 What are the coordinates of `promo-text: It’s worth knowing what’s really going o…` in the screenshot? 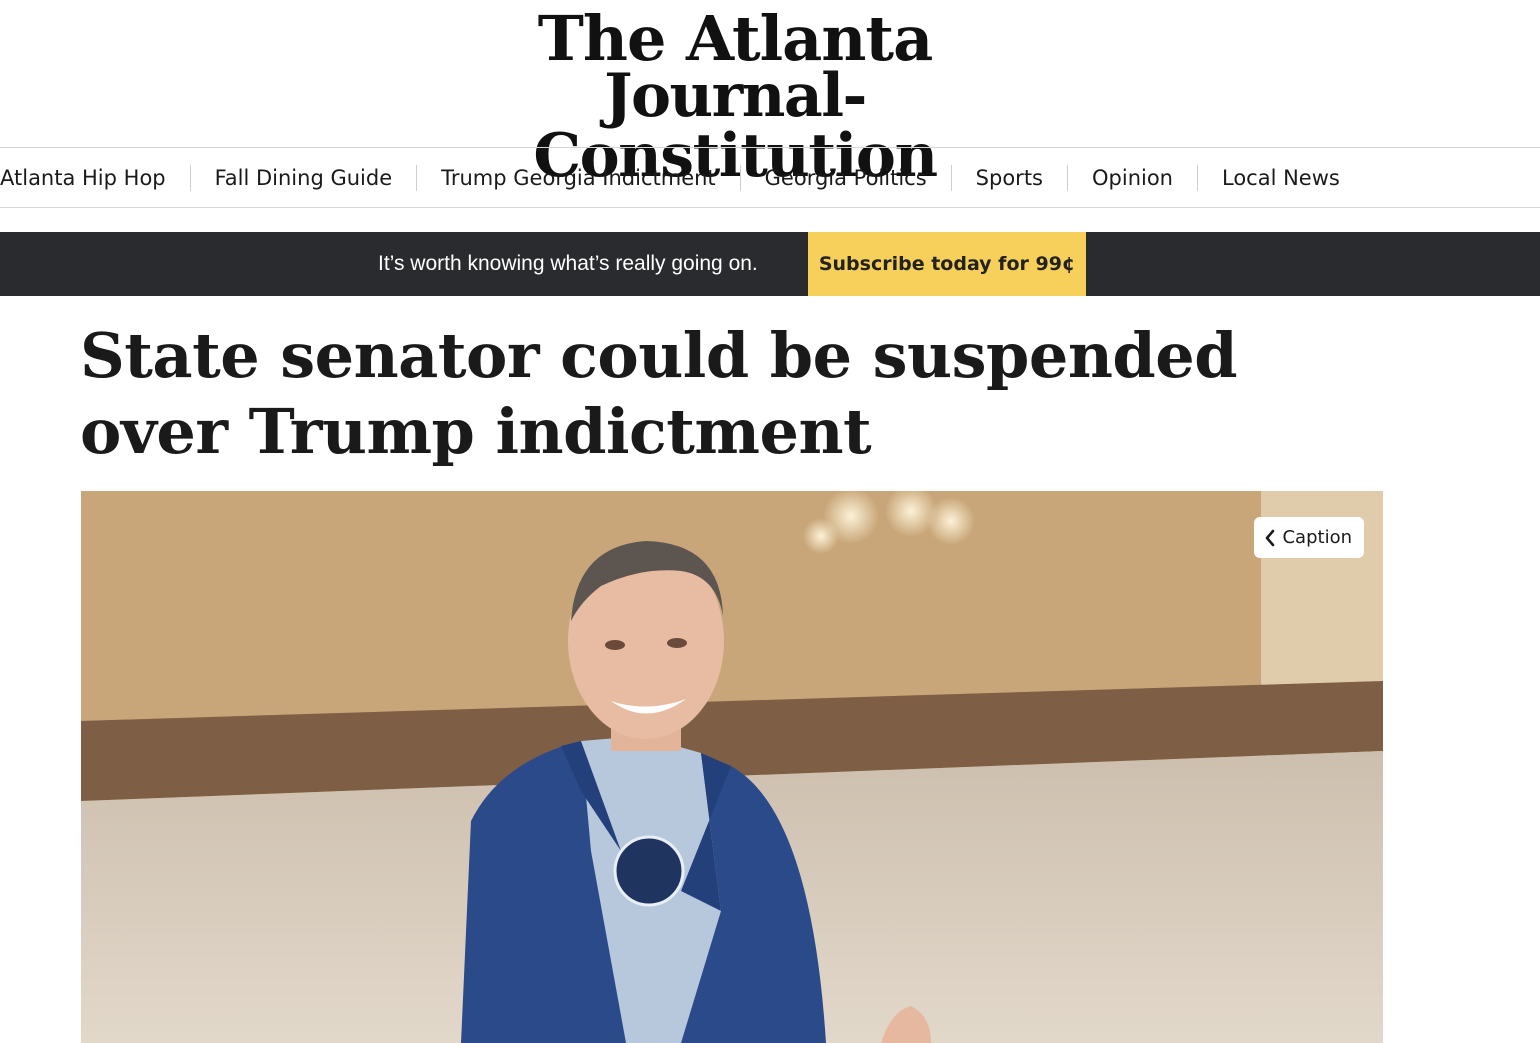 It's located at (568, 263).